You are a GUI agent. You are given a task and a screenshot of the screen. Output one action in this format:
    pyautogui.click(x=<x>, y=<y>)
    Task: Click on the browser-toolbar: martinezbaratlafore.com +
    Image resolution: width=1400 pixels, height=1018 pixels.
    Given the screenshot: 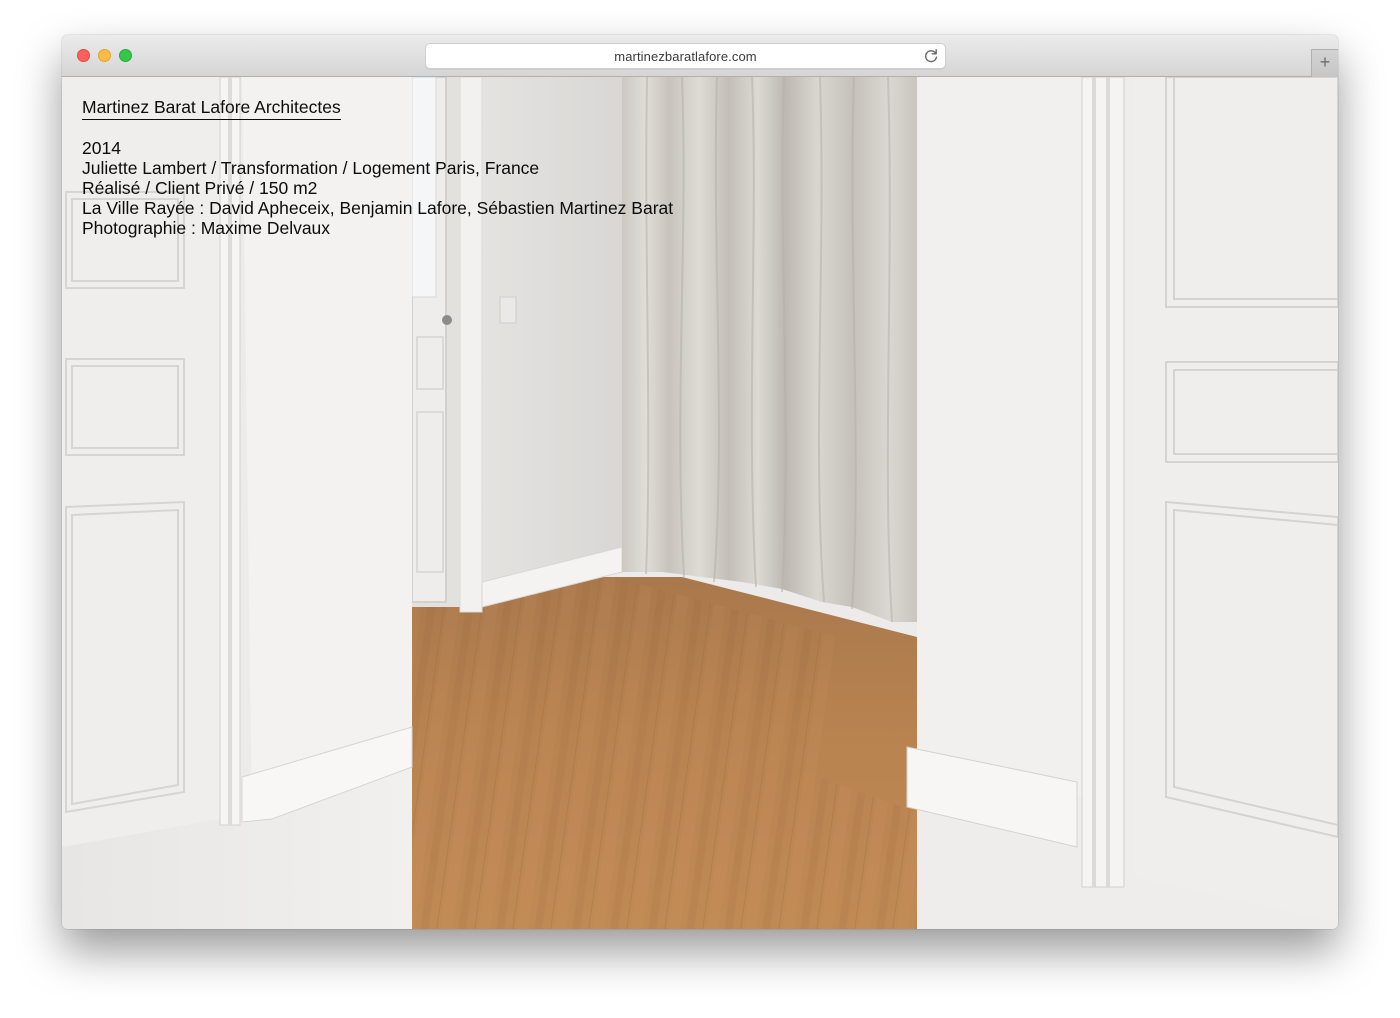 What is the action you would take?
    pyautogui.click(x=700, y=56)
    